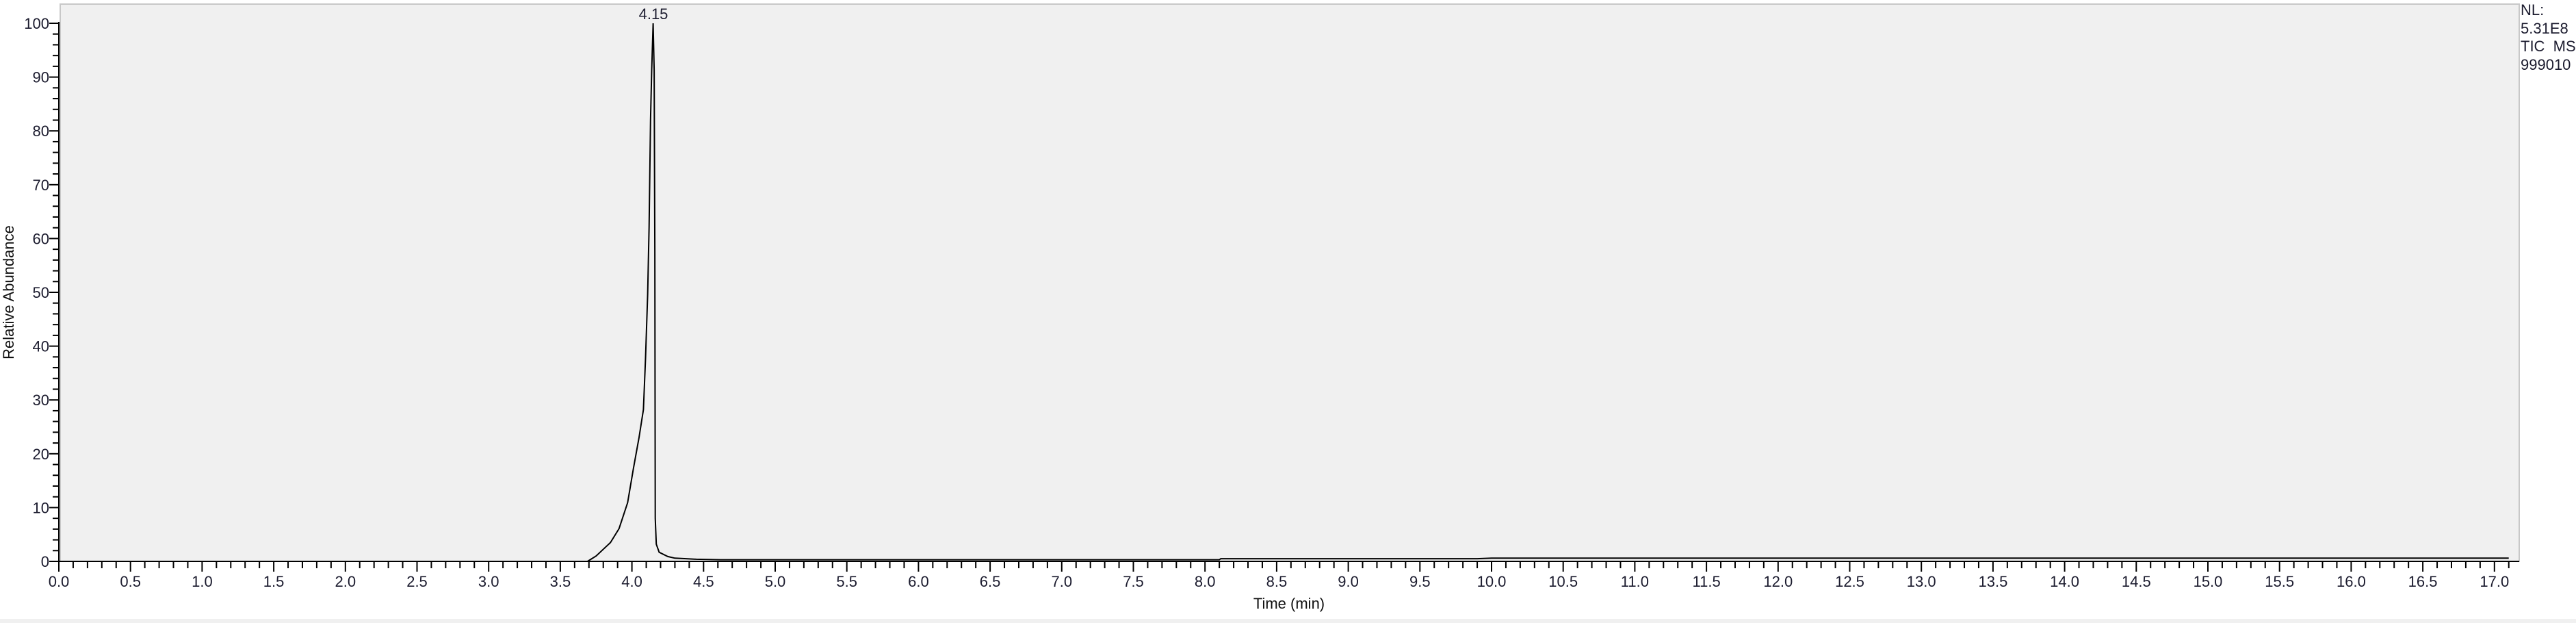 The image size is (2576, 623). What do you see at coordinates (2544, 28) in the screenshot?
I see `nl-value: 5.31E8` at bounding box center [2544, 28].